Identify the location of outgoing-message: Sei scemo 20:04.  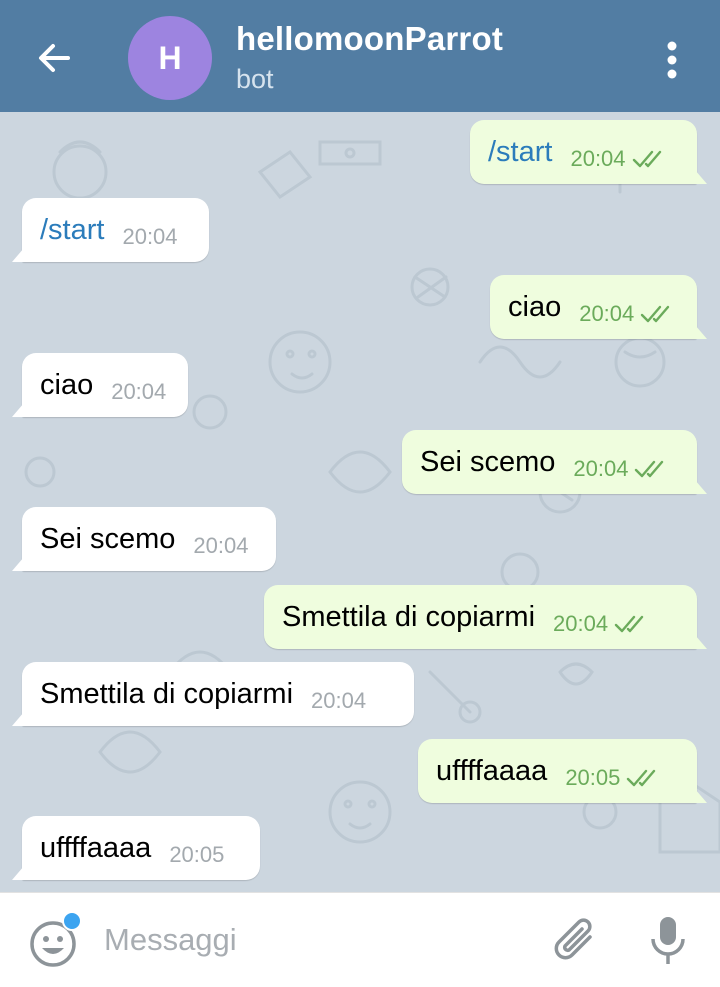
(554, 462).